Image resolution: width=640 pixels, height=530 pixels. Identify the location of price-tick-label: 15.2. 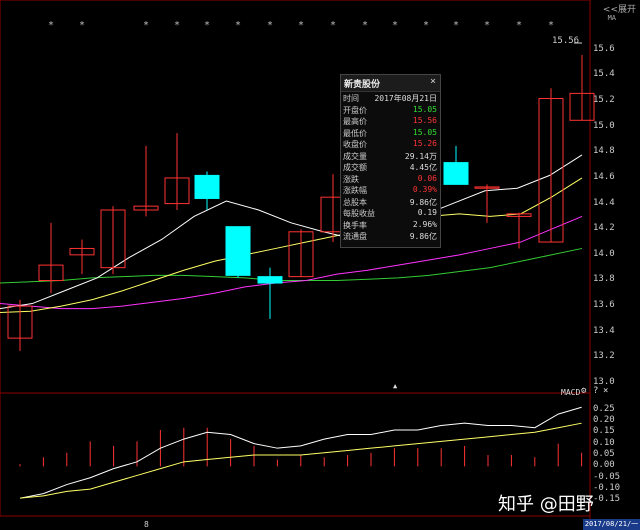
(604, 100).